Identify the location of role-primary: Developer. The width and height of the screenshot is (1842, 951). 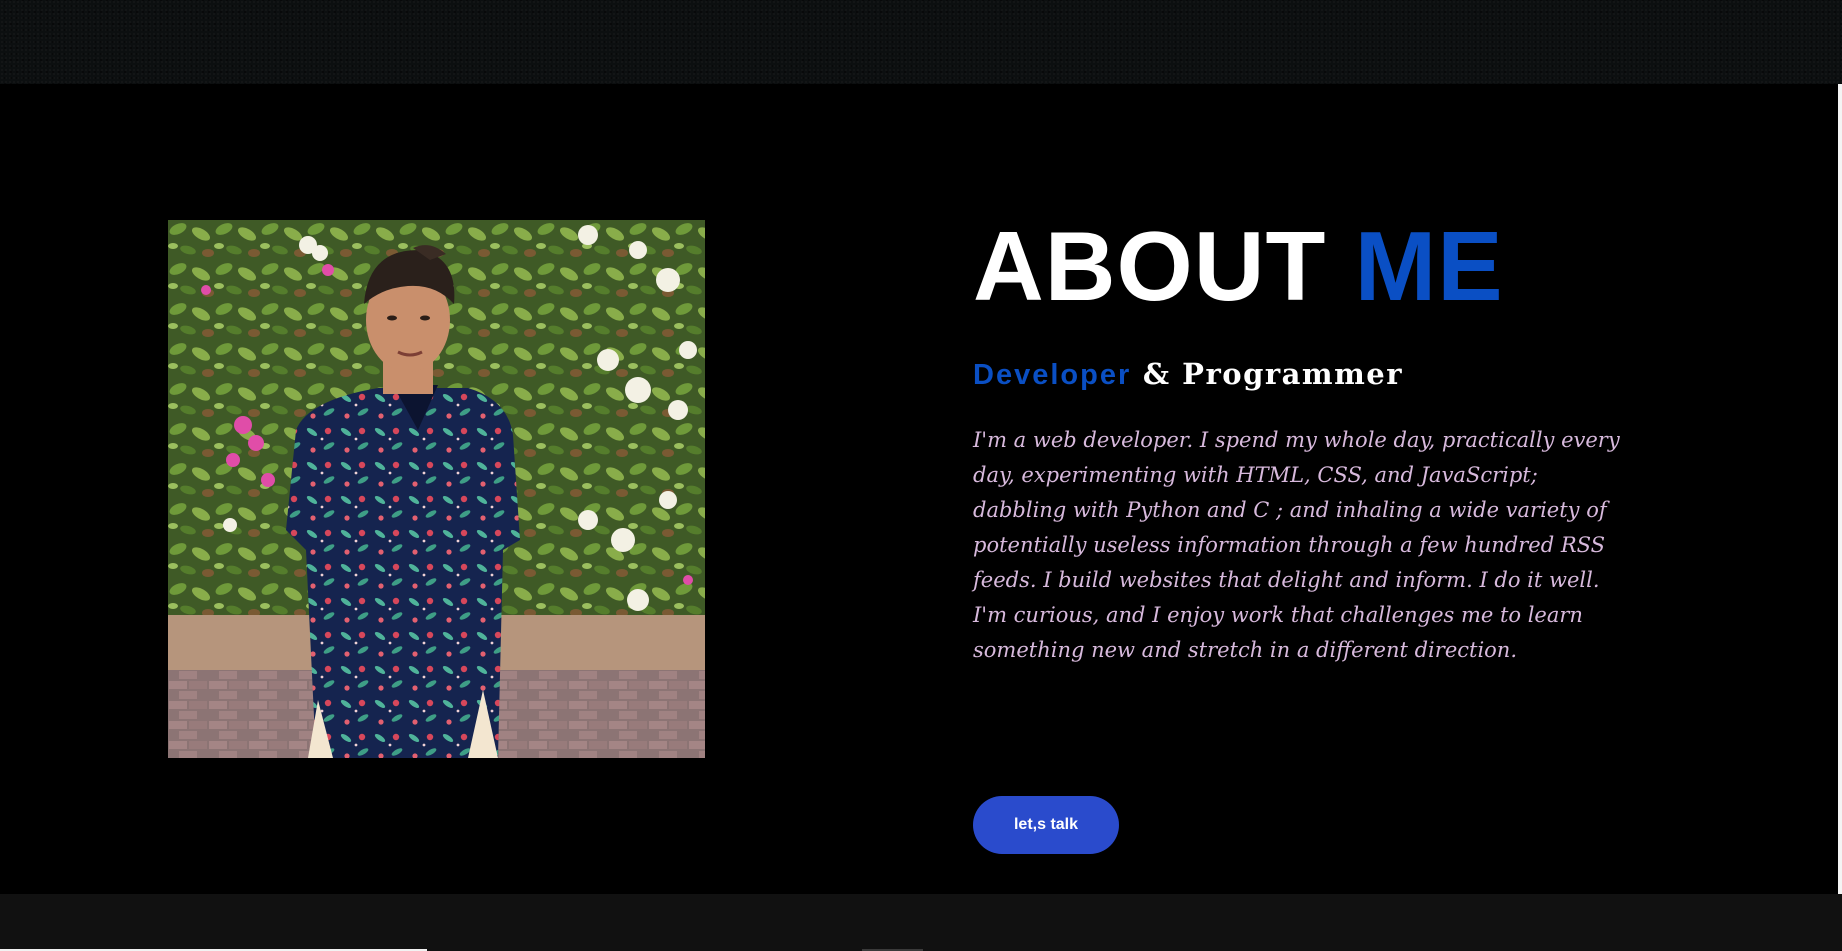
(1052, 375).